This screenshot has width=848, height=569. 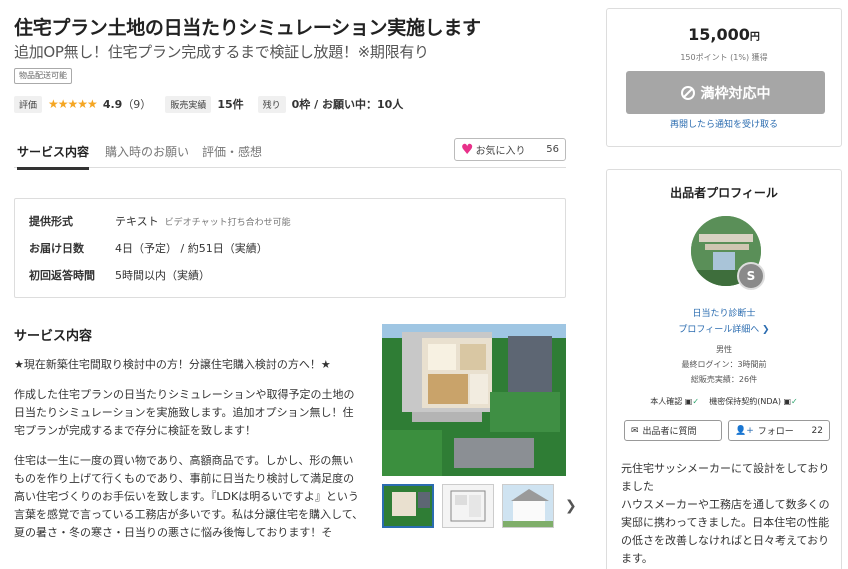 I want to click on rating-label: 評価, so click(x=28, y=104).